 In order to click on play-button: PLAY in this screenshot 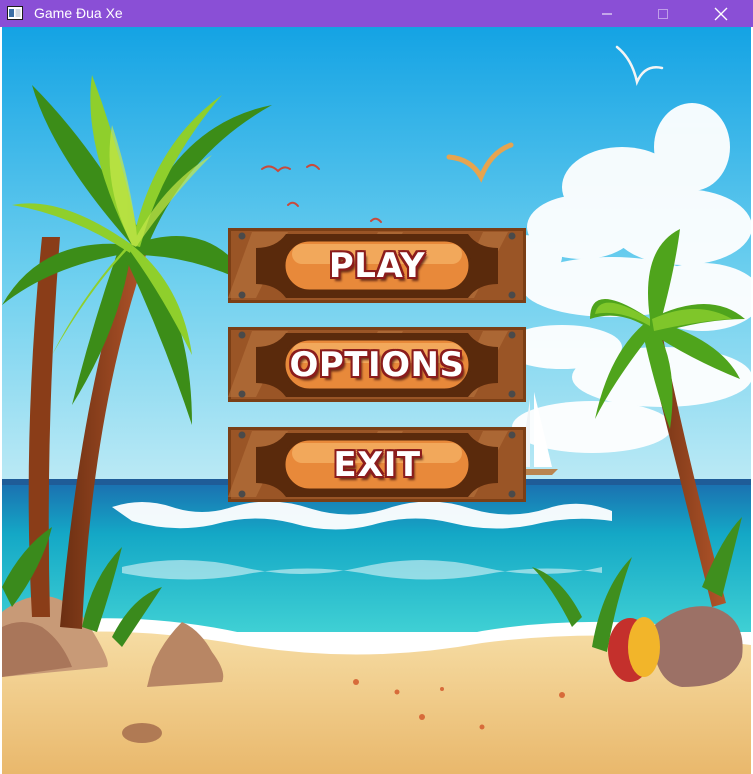, I will do `click(377, 265)`.